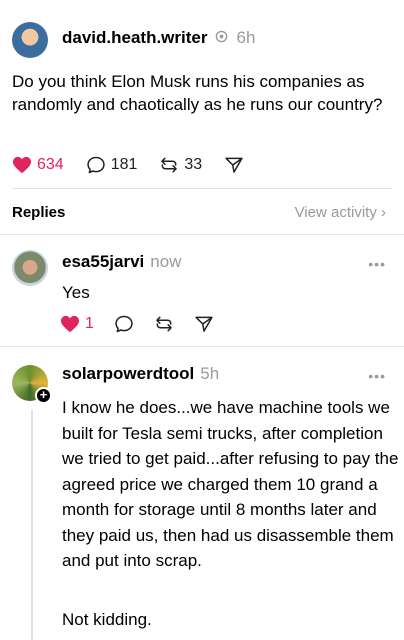  I want to click on comment-count: 181, so click(124, 164).